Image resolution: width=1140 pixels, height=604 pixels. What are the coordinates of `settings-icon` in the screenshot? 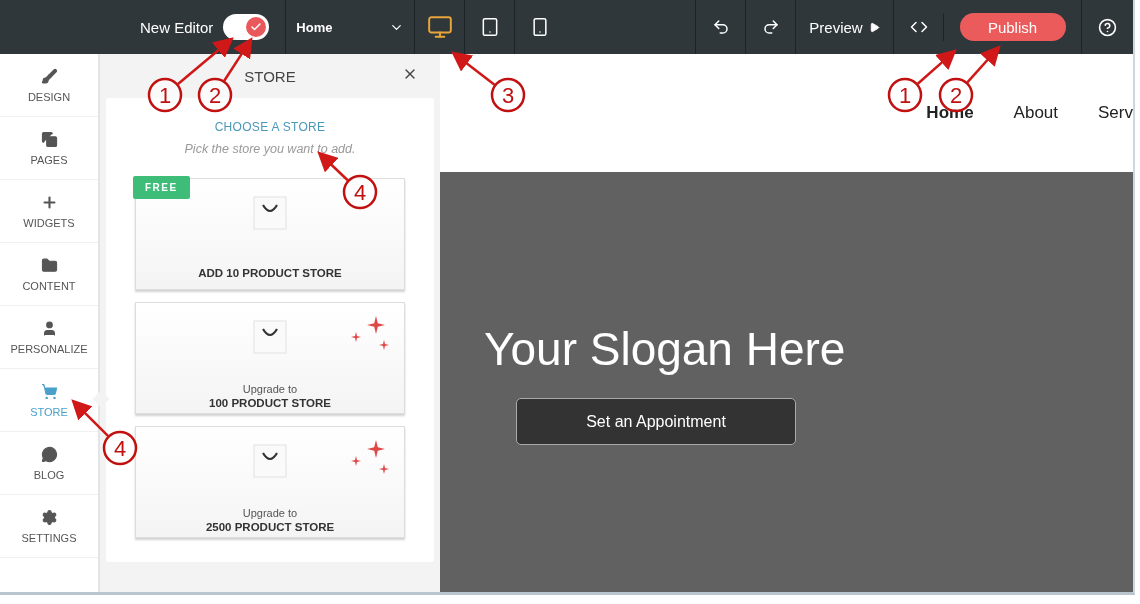 It's located at (49, 517).